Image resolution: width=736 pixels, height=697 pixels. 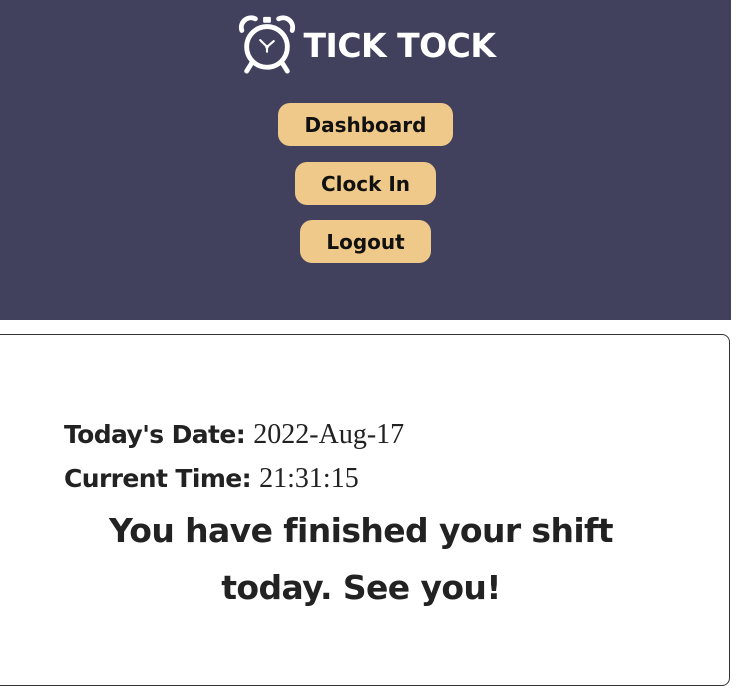 I want to click on todays-date-row: Today's Date: 2022-Aug-17, so click(x=234, y=435).